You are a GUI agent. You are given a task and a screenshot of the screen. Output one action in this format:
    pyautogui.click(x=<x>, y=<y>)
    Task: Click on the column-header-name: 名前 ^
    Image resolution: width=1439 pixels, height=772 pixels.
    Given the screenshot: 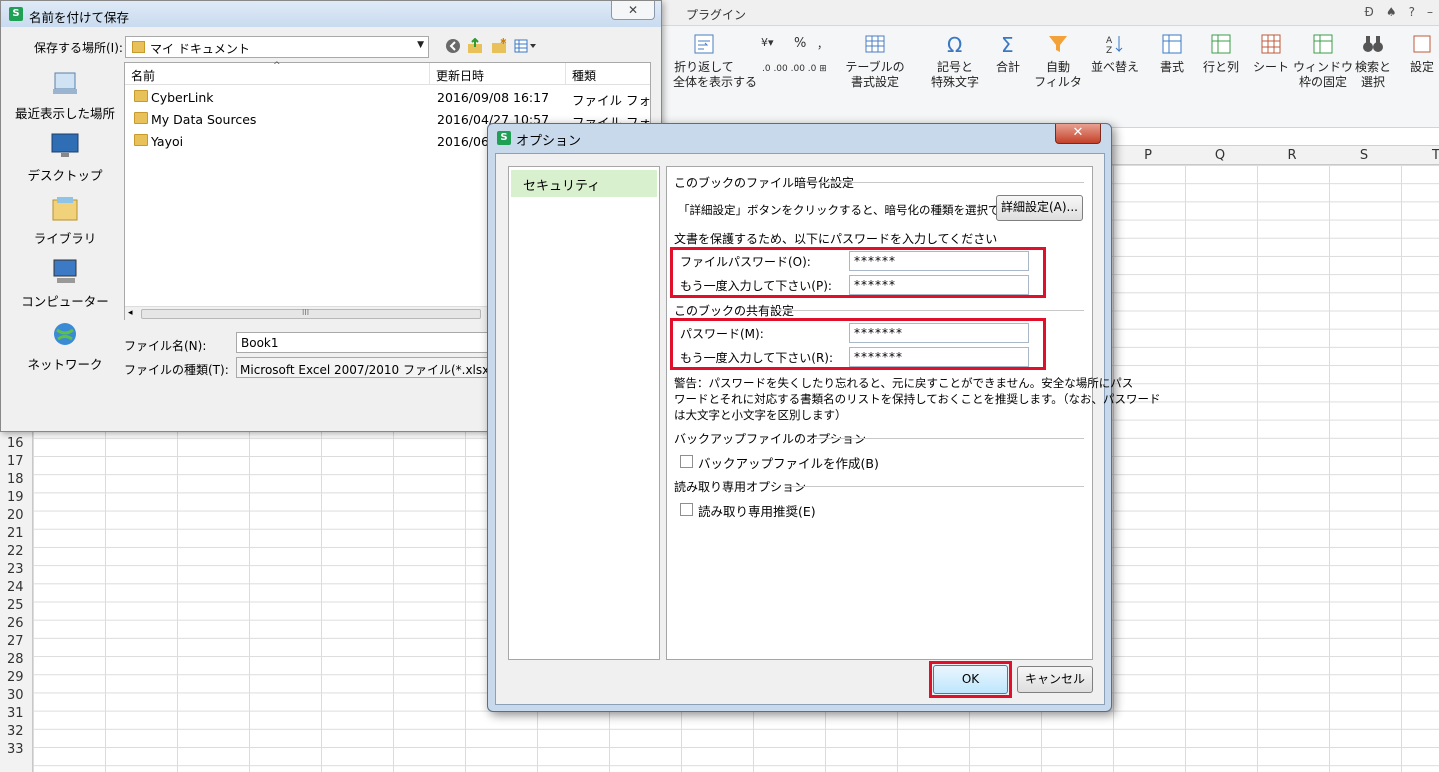 What is the action you would take?
    pyautogui.click(x=277, y=73)
    